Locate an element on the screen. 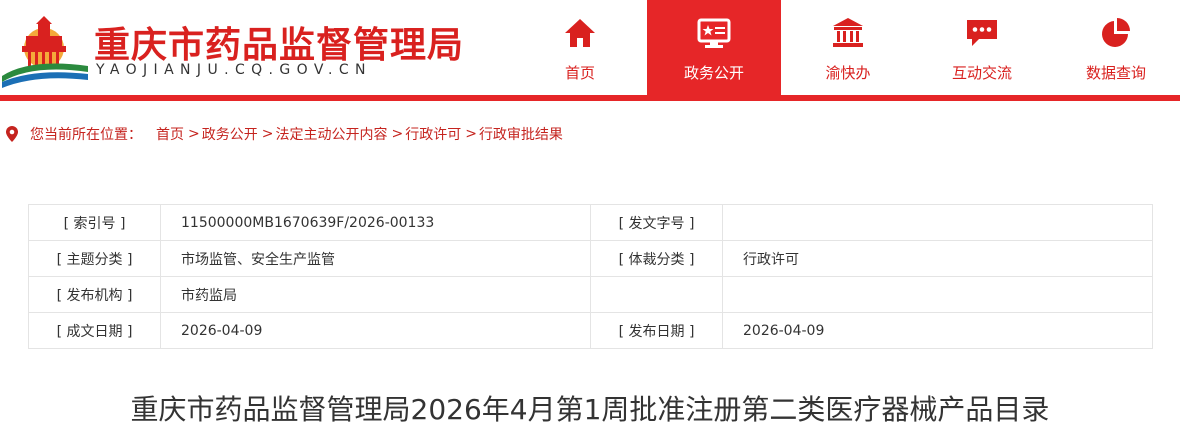 The image size is (1180, 443). meta-key-genre: [ 体裁分类 ] is located at coordinates (656, 258).